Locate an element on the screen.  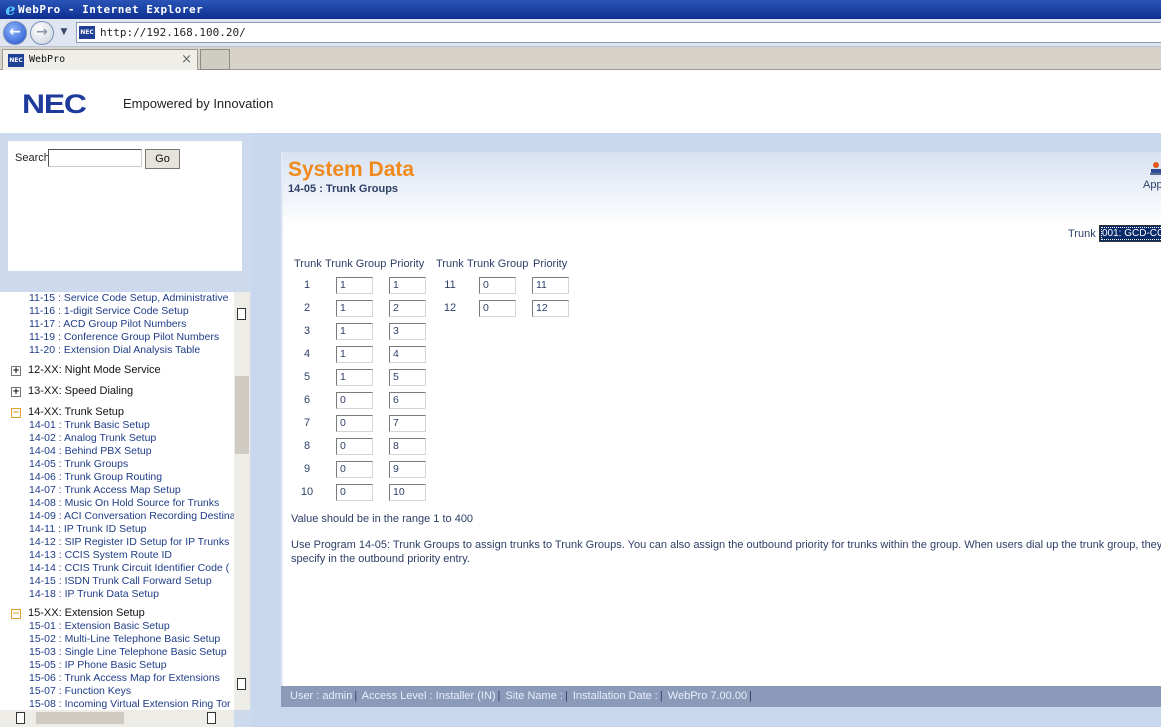
col-header-trunk-group-2: Trunk Group is located at coordinates (498, 264).